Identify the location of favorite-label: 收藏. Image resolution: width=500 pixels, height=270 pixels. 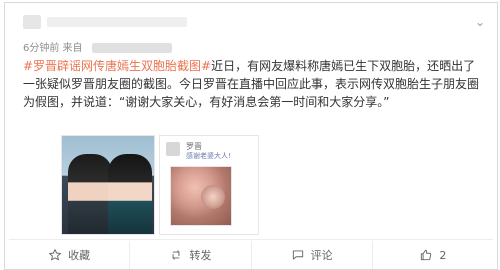
(79, 255).